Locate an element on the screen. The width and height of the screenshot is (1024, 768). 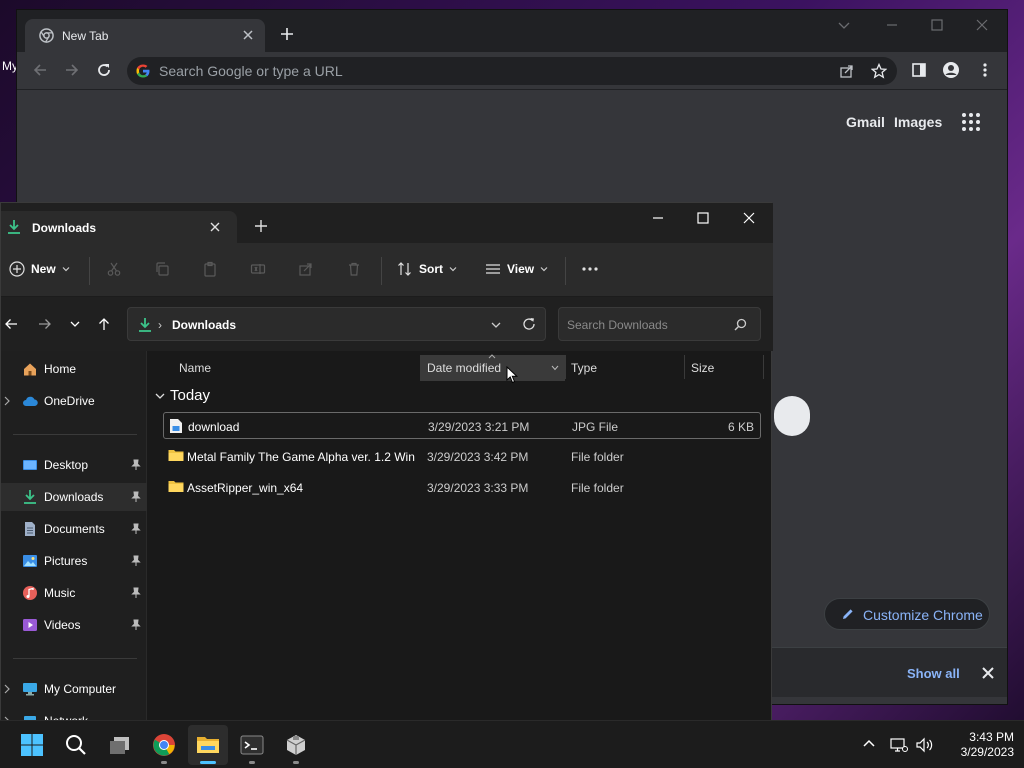
taskbar-file-explorer is located at coordinates (208, 745).